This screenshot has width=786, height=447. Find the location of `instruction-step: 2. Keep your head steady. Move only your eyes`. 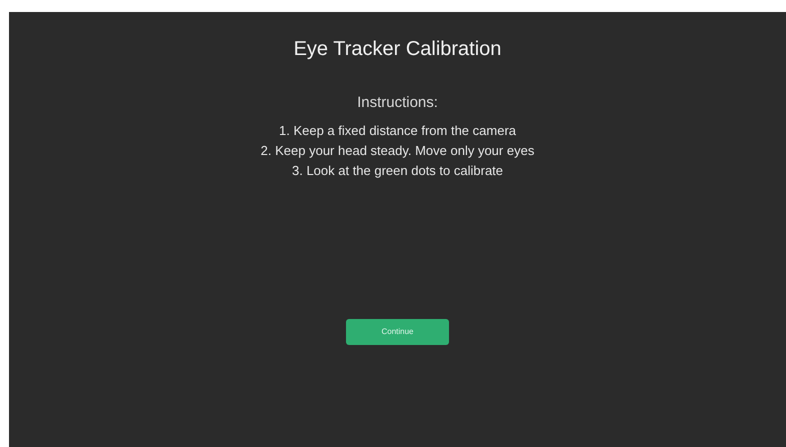

instruction-step: 2. Keep your head steady. Move only your eyes is located at coordinates (397, 151).